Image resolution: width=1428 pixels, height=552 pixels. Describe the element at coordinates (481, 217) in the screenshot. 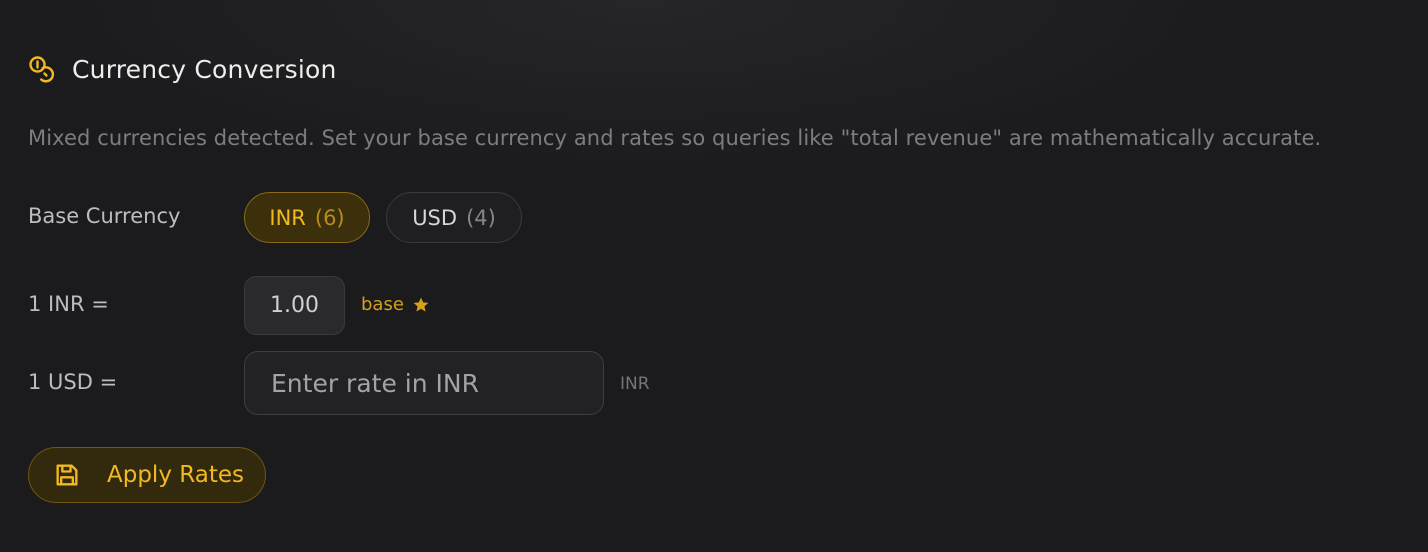

I see `chip-count: (4)` at that location.